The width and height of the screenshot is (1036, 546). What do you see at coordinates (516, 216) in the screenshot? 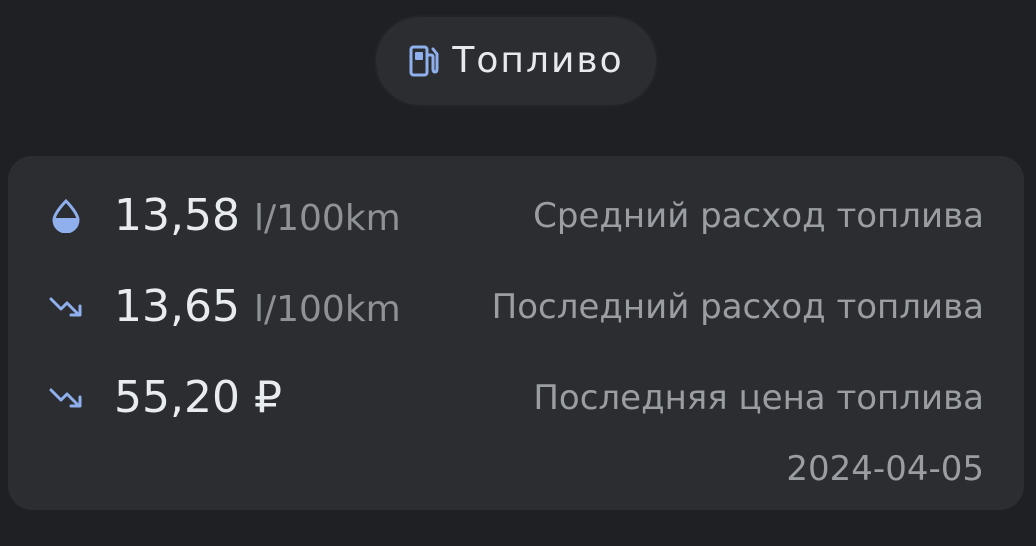
I see `metric-row-average: 13,58 l/100km Средний расход топлива` at bounding box center [516, 216].